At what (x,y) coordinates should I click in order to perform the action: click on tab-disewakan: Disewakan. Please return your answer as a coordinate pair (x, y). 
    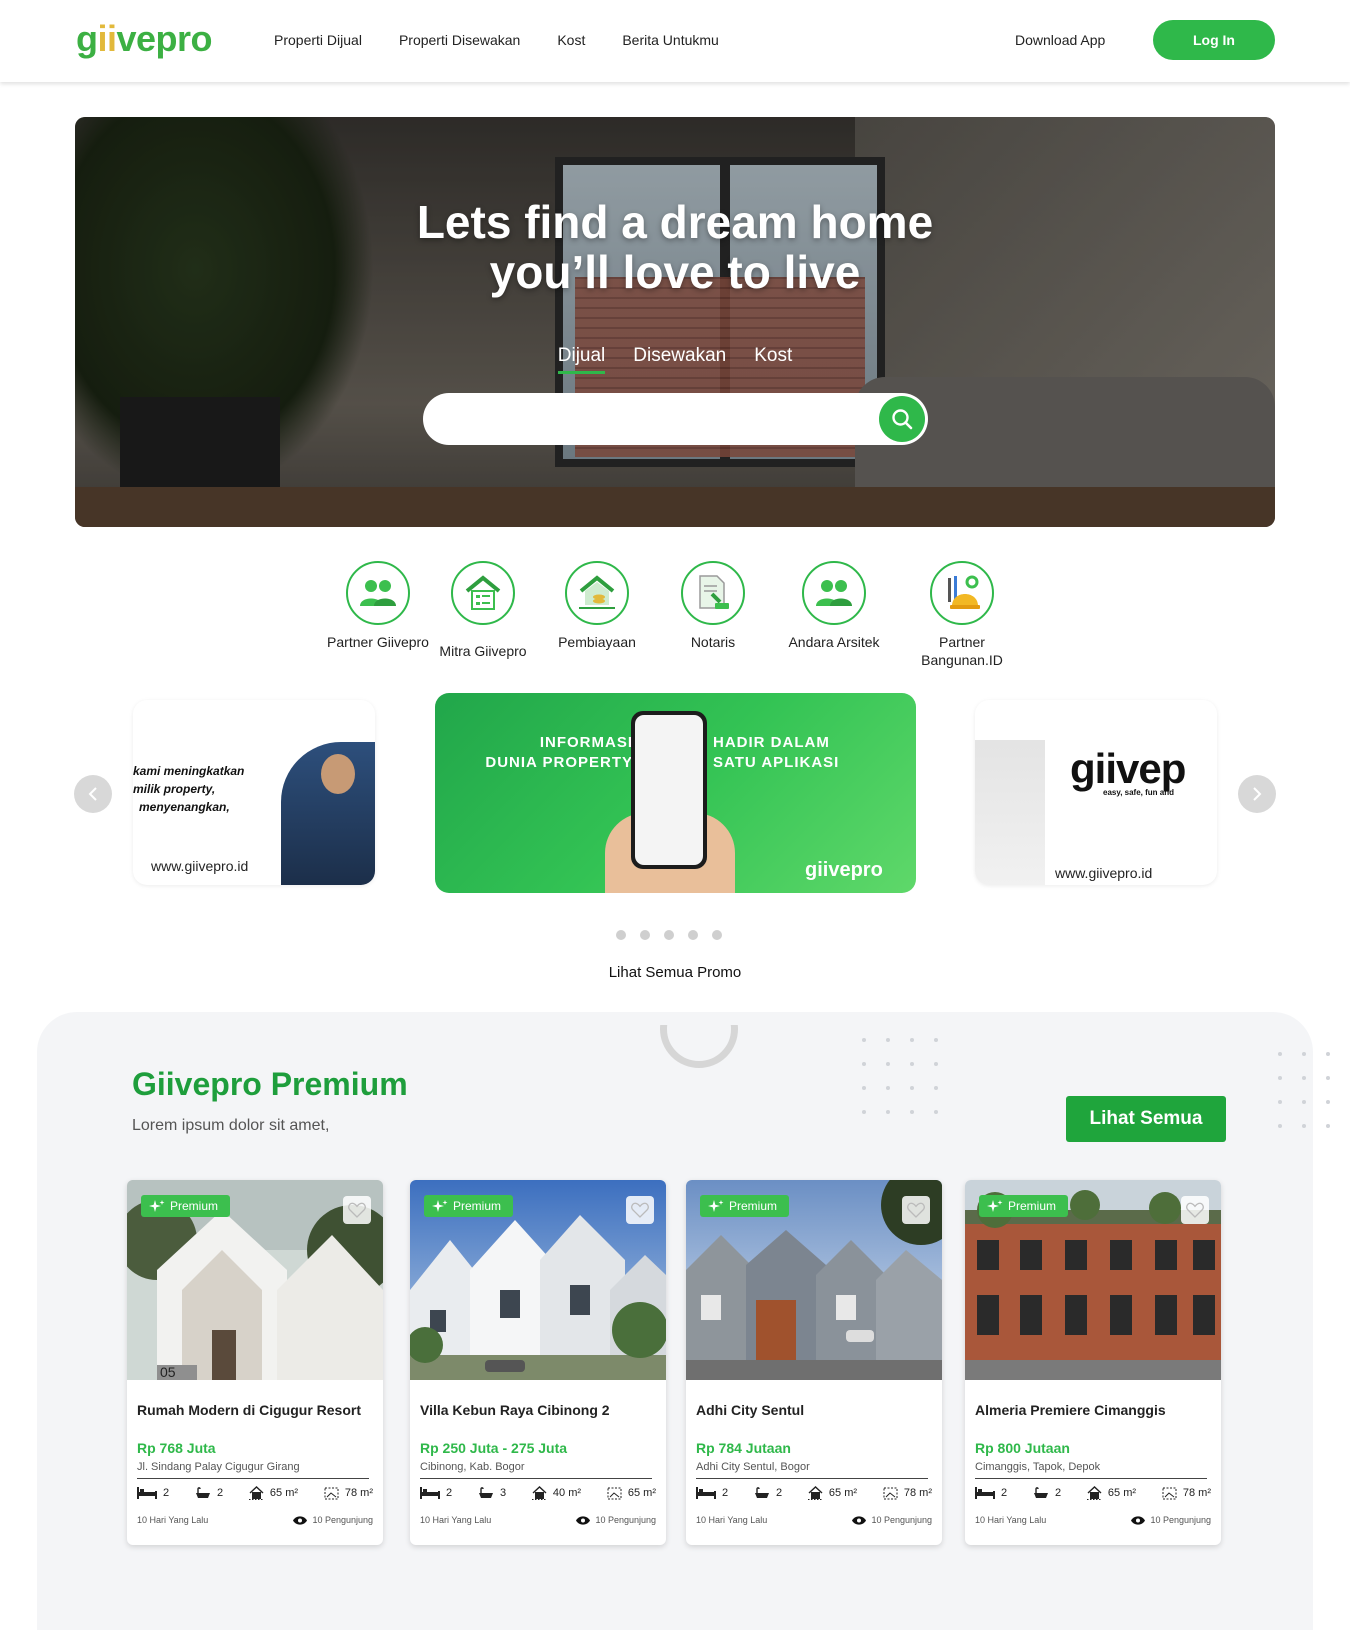
    Looking at the image, I should click on (679, 359).